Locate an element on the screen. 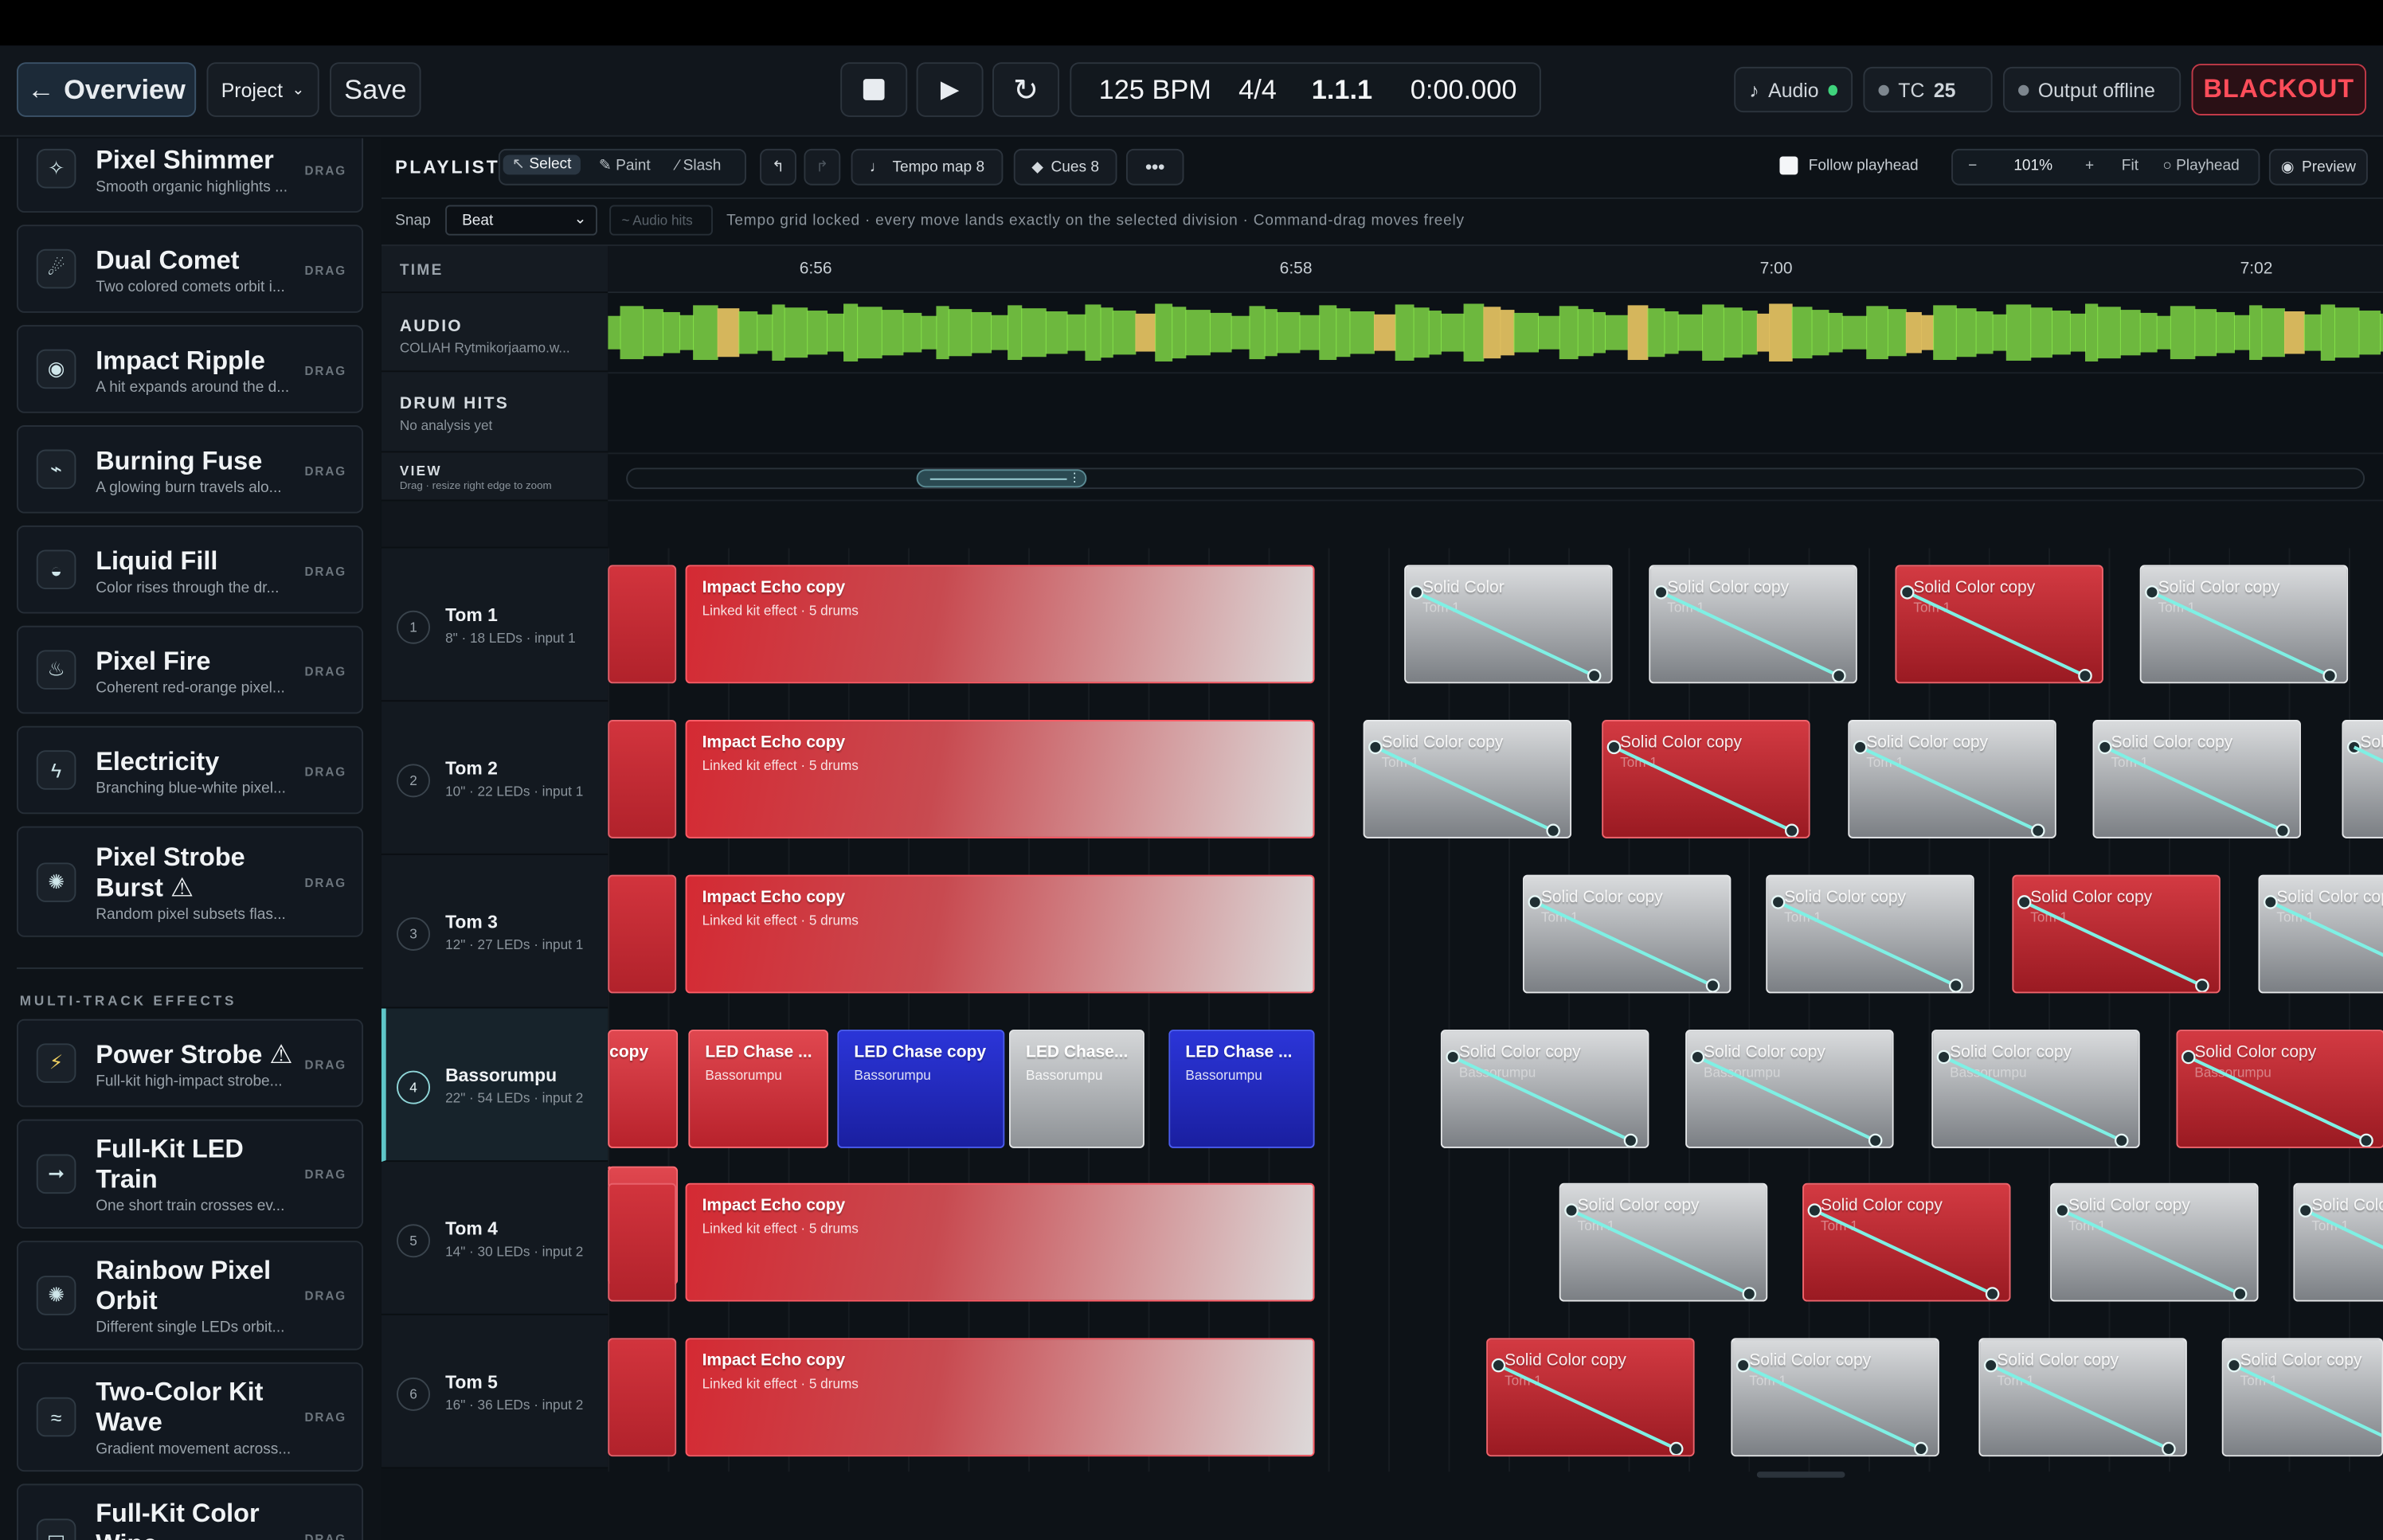  playhead-button: ○ Playhead is located at coordinates (2200, 166).